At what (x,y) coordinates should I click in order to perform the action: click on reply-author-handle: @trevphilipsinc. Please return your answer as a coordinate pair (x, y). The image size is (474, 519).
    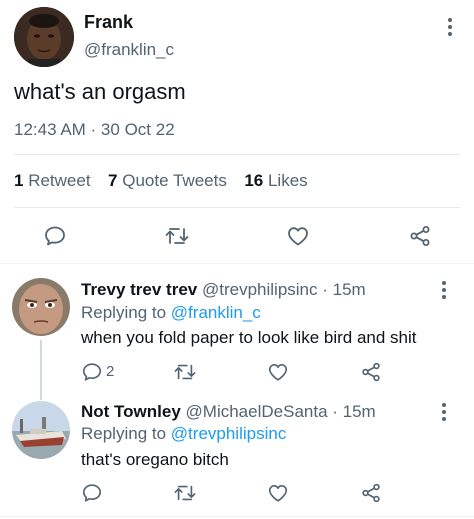
    Looking at the image, I should click on (260, 289).